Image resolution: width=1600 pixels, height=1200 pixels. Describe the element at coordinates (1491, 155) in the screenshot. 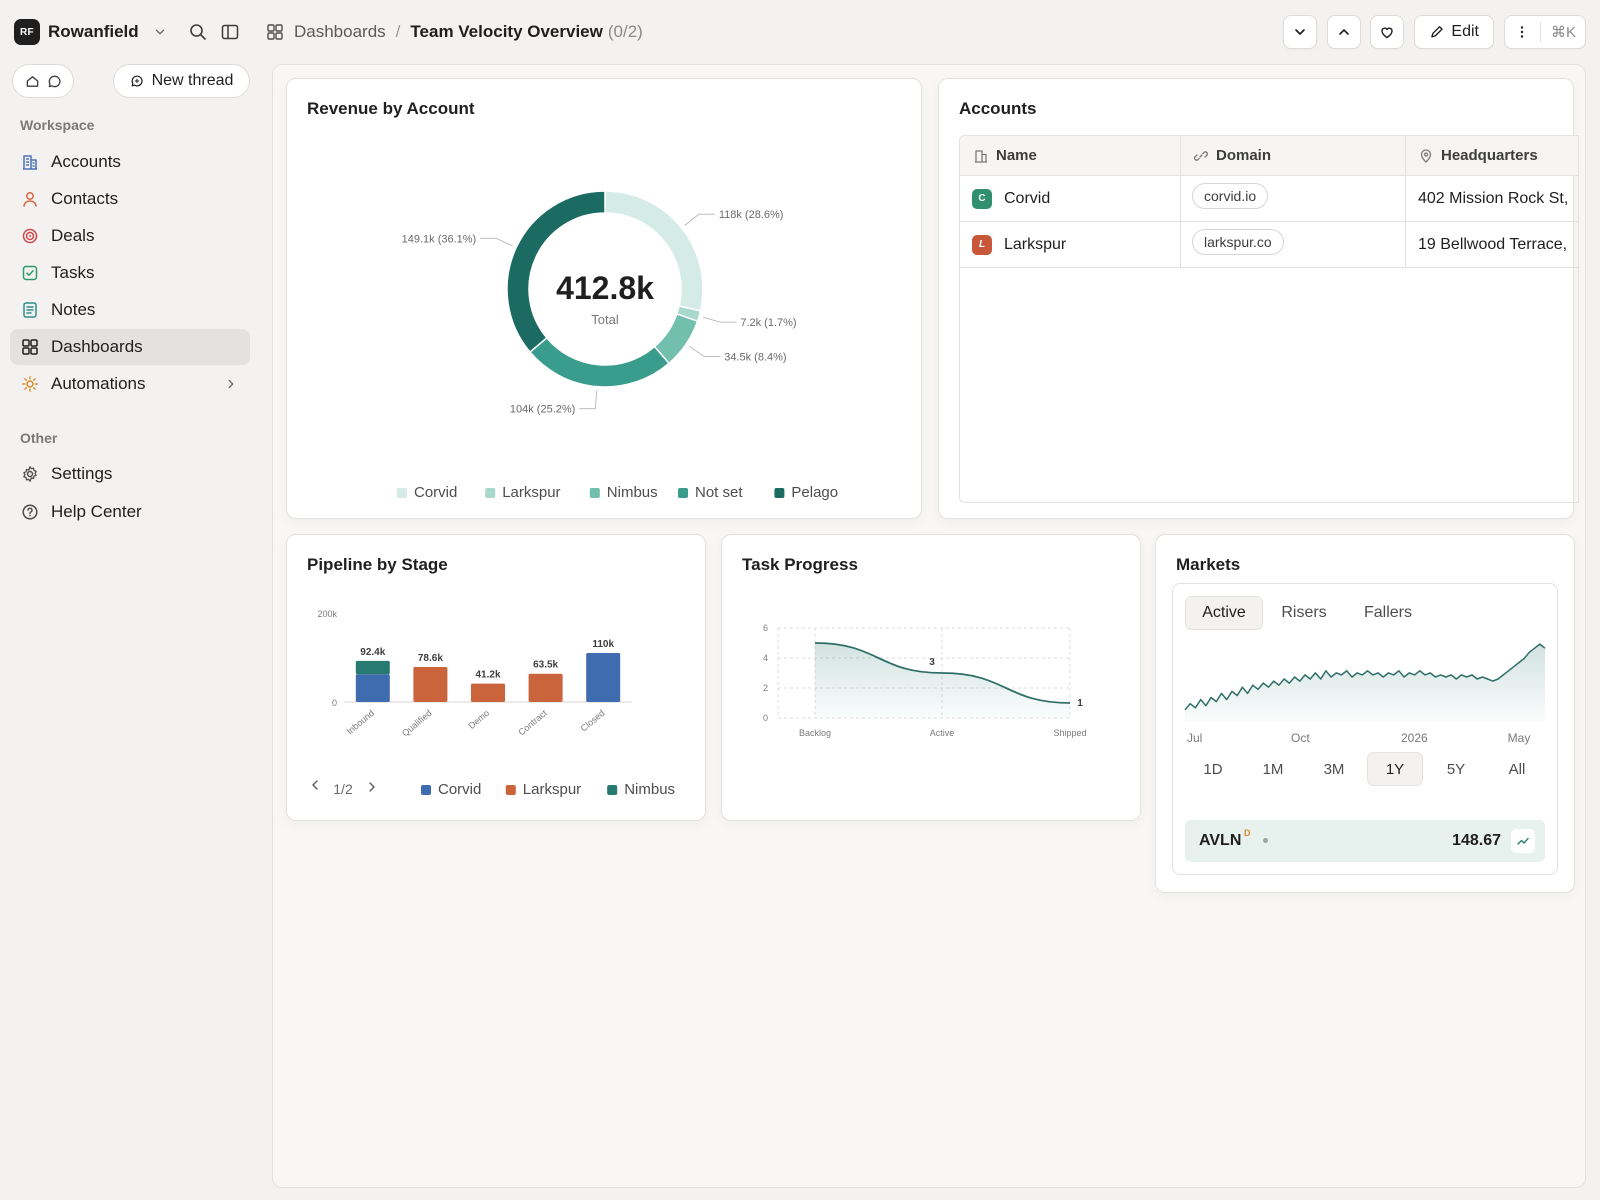

I see `column-header-headquarters: Headquarters` at that location.